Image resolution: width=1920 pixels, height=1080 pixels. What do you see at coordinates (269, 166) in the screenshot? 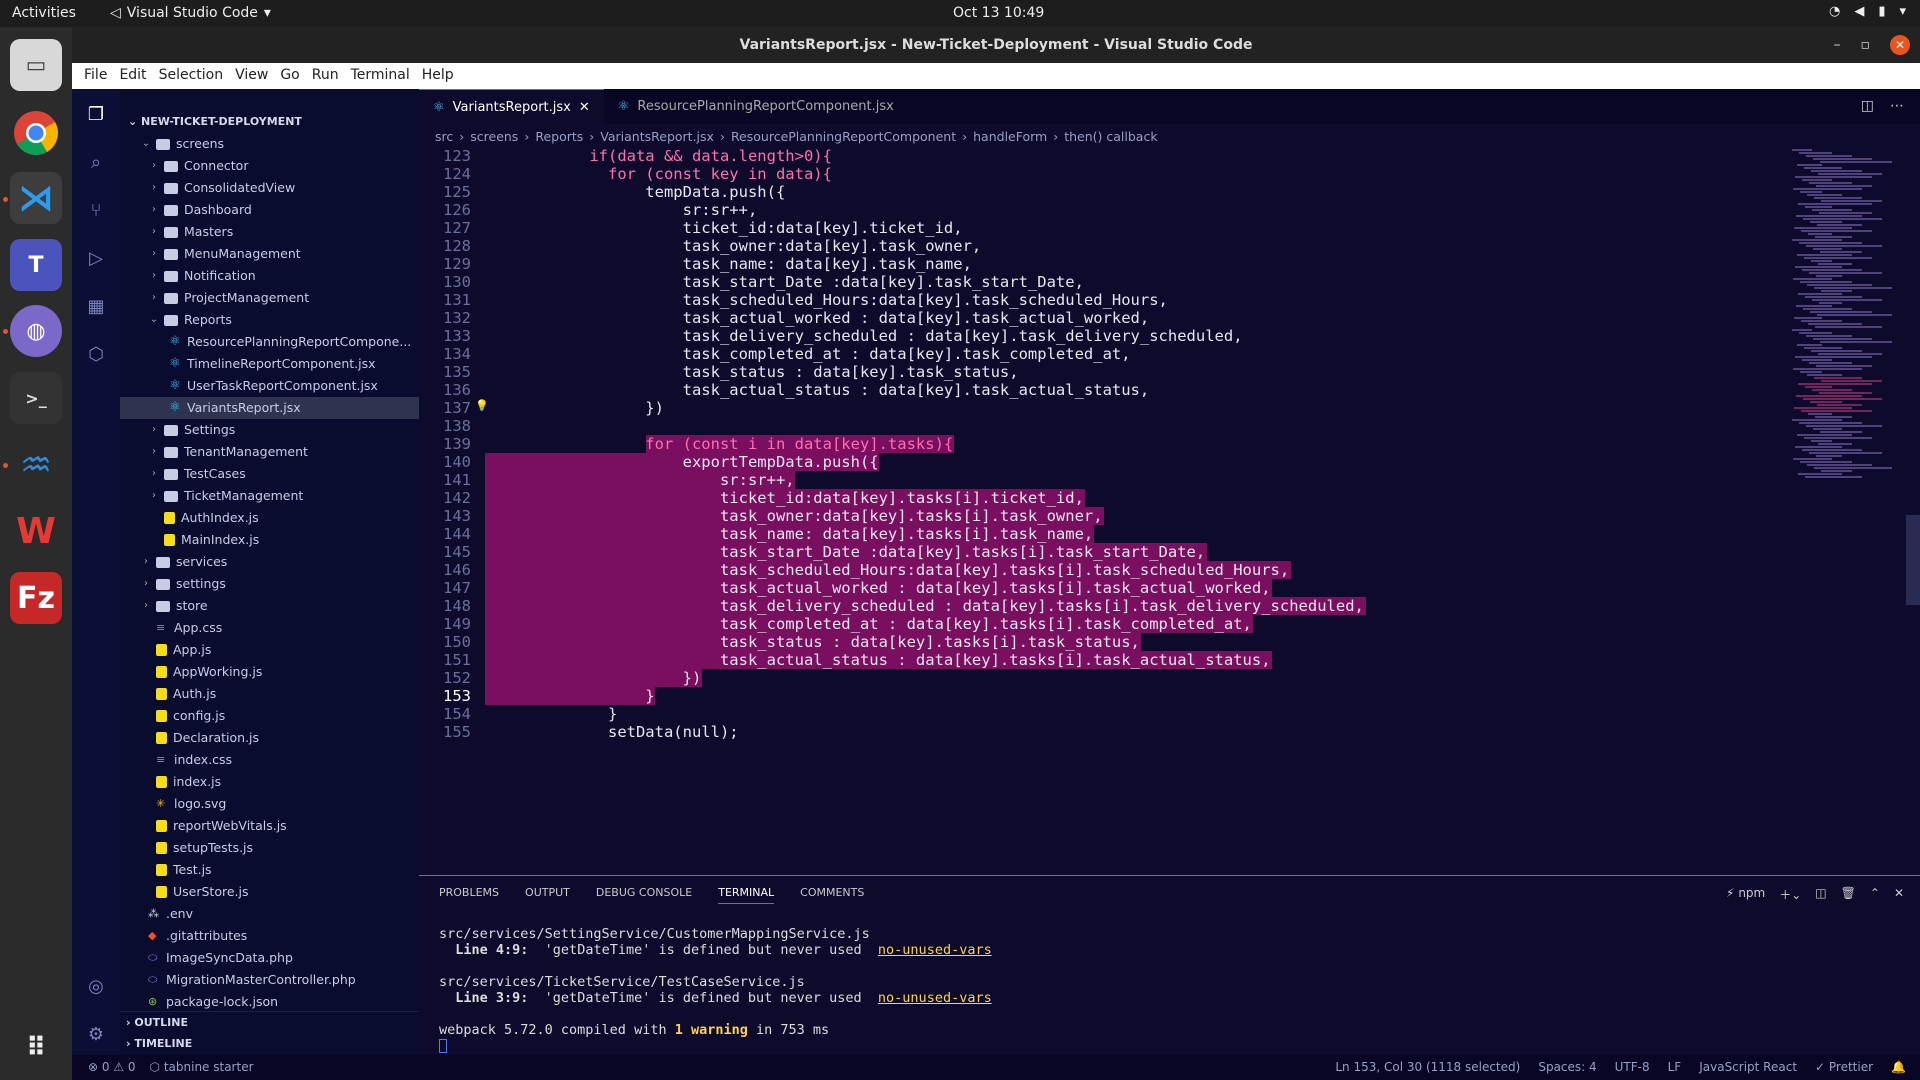
I see `tree-folder: › Connector` at bounding box center [269, 166].